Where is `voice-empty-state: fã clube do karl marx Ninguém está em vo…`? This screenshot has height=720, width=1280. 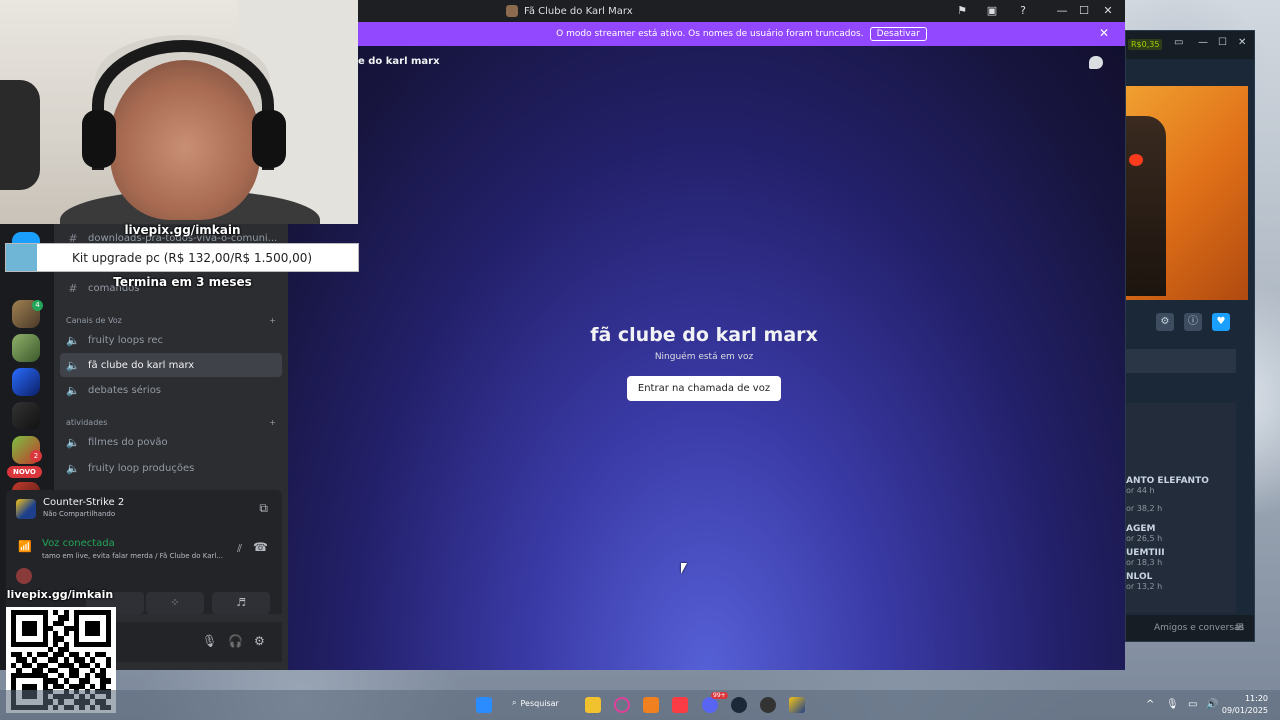 voice-empty-state: fã clube do karl marx Ninguém está em vo… is located at coordinates (704, 362).